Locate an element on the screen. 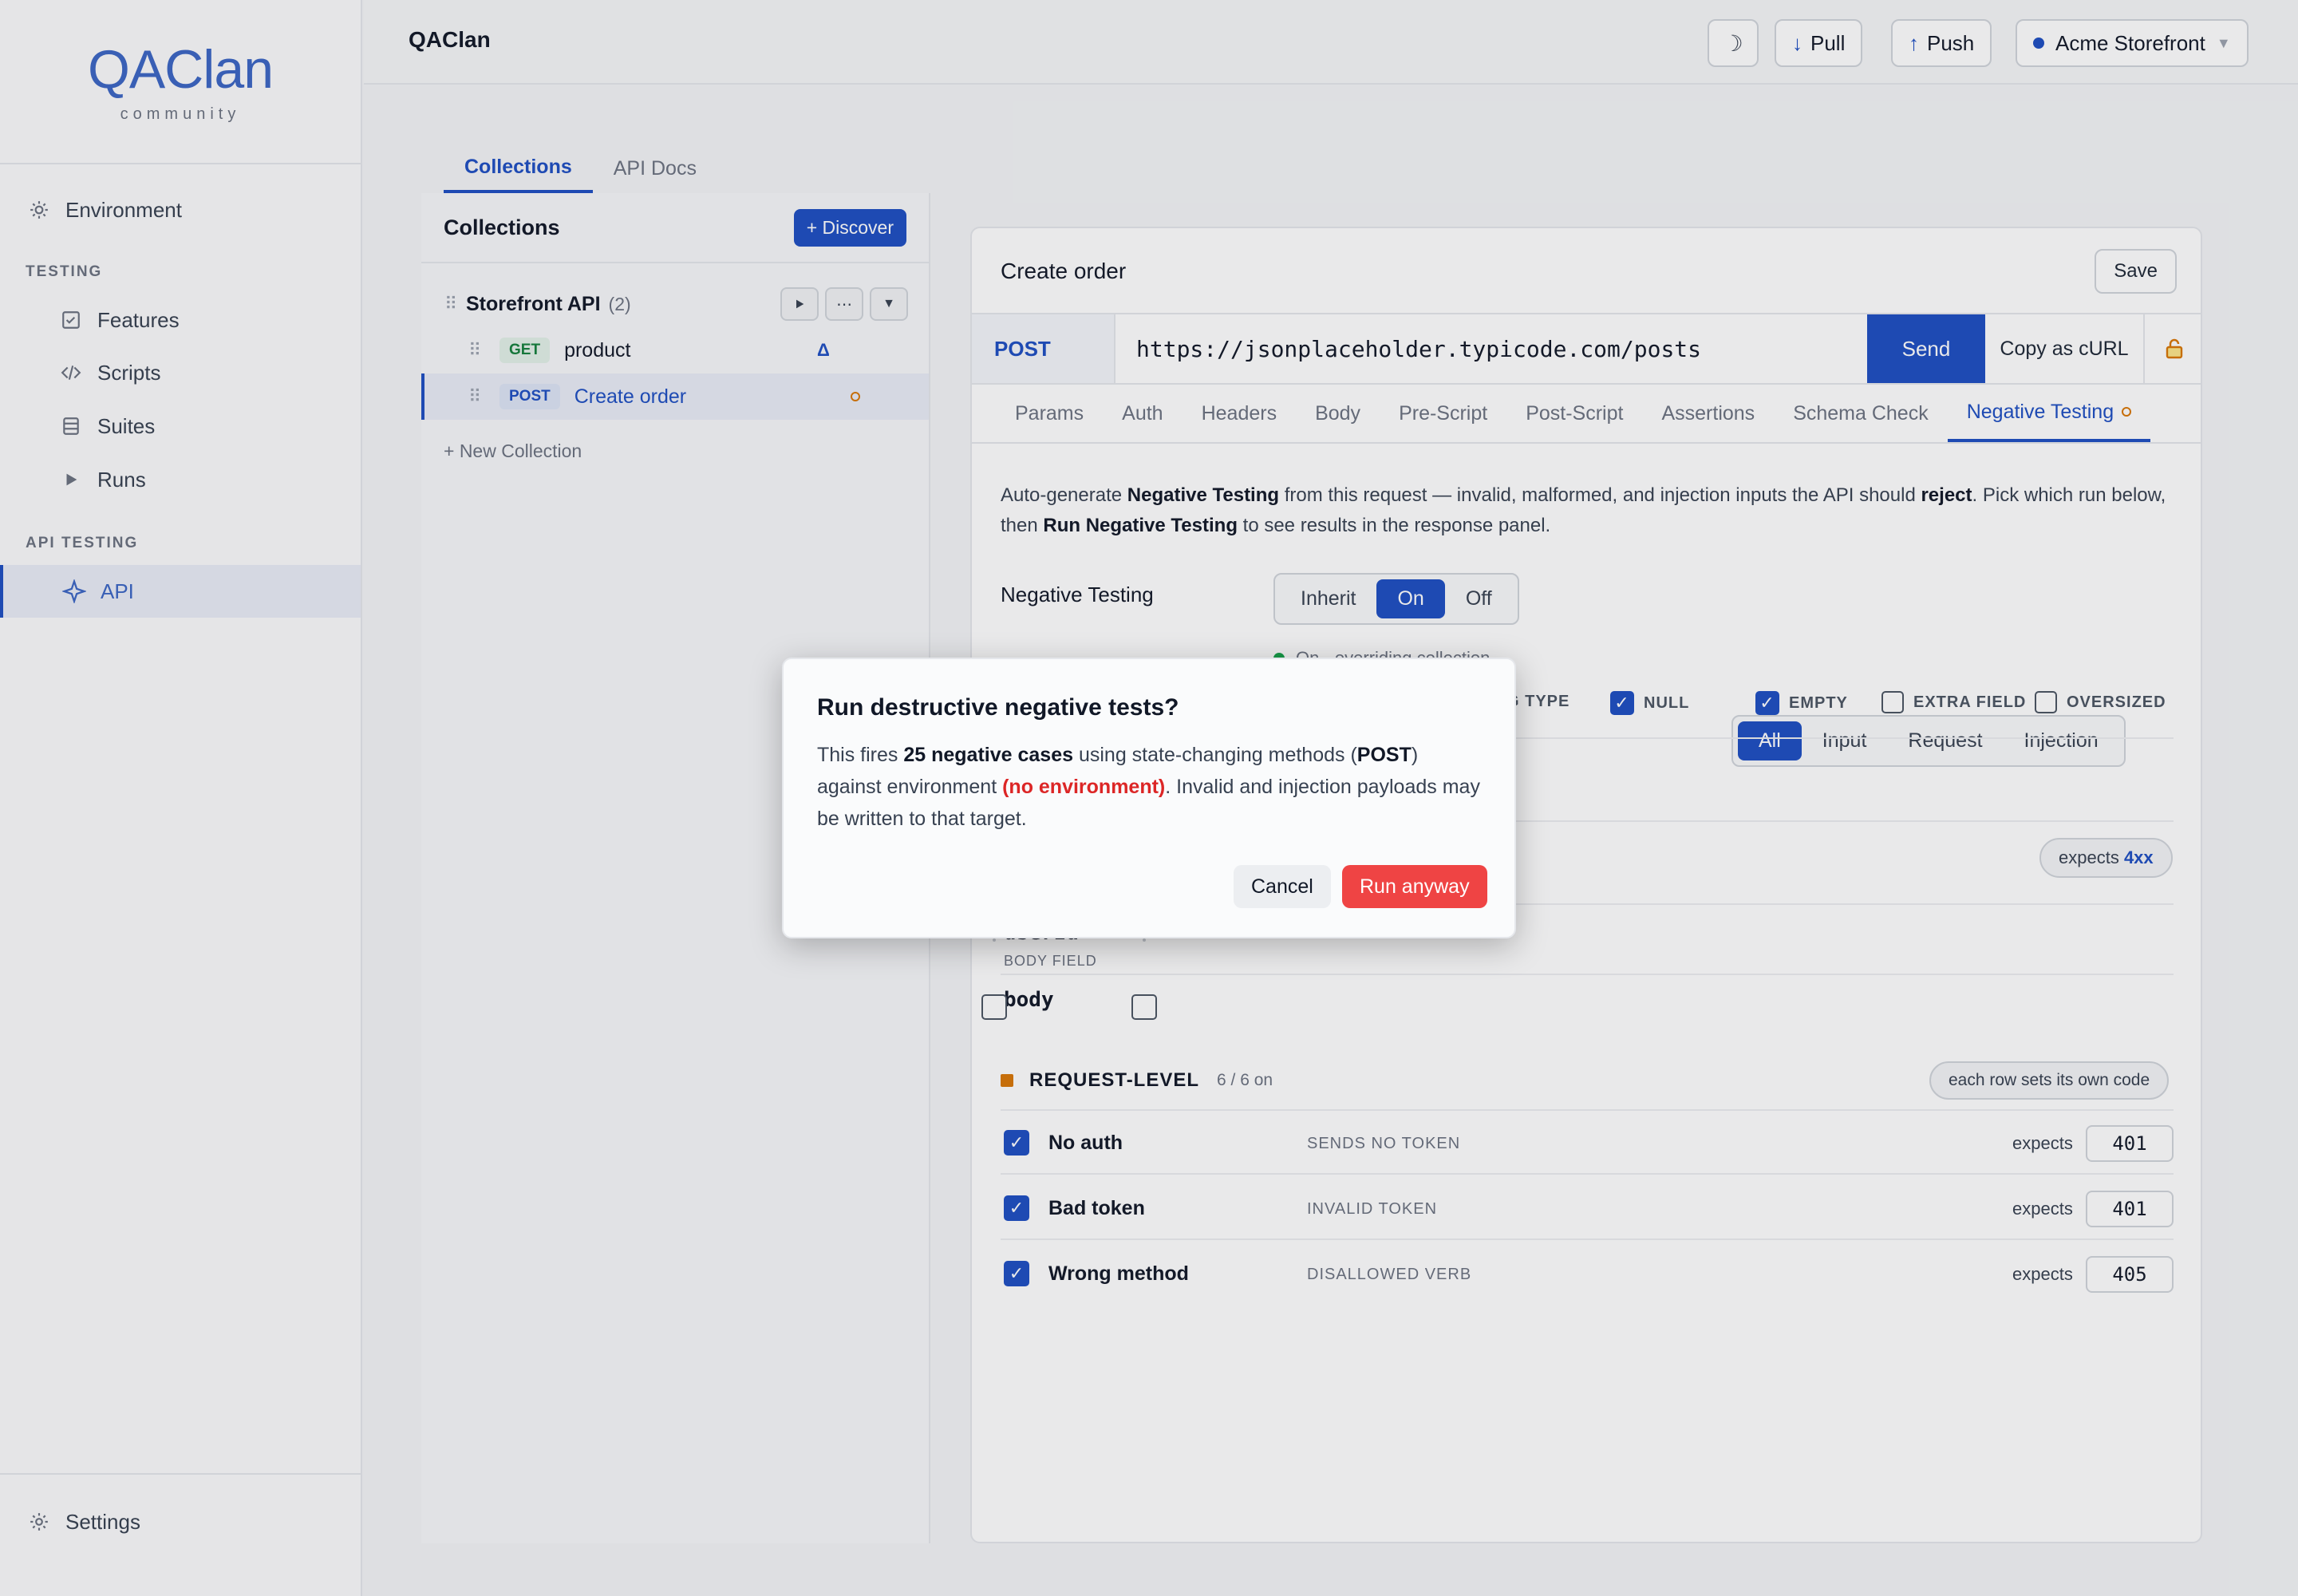  dialog-bold: 25 negative cases is located at coordinates (988, 755).